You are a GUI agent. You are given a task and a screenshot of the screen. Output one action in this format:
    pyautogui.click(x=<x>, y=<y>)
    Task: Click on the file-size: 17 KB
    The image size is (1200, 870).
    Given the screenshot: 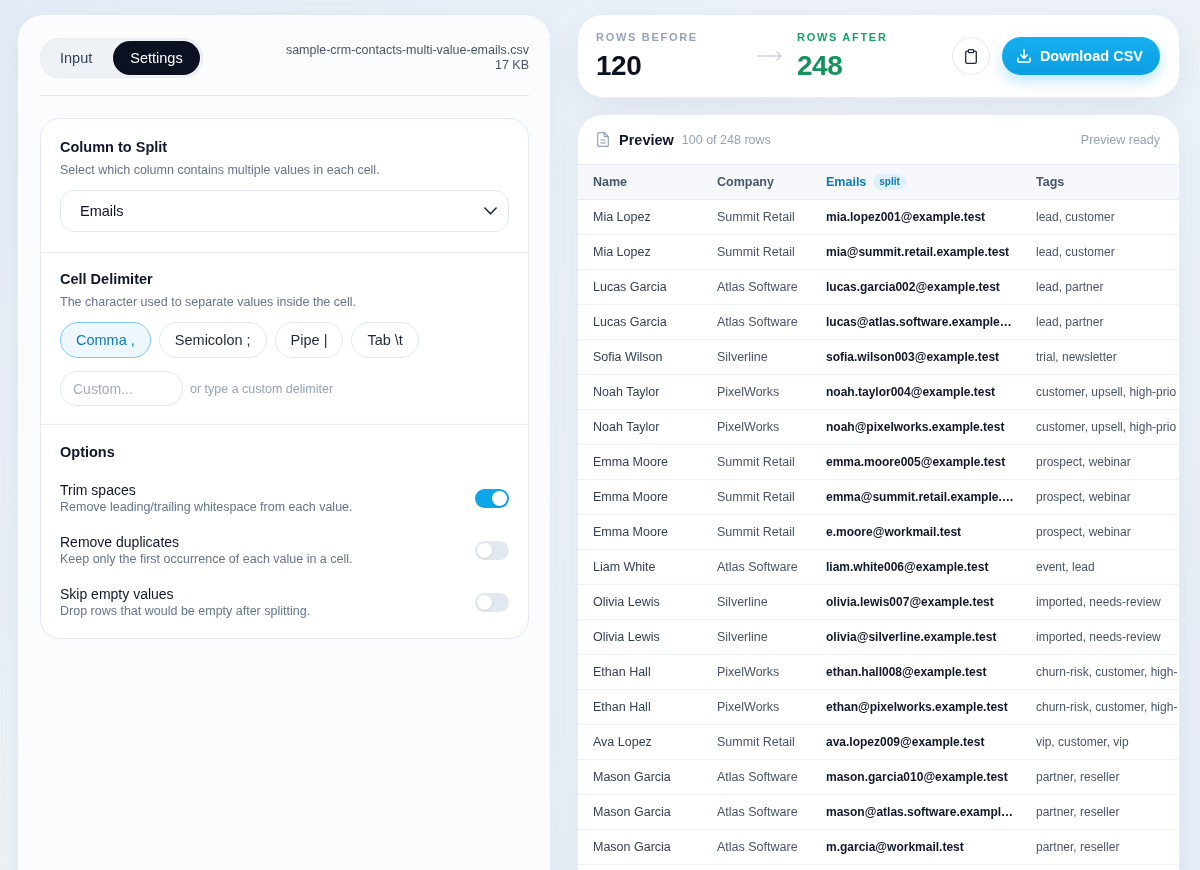 What is the action you would take?
    pyautogui.click(x=511, y=65)
    